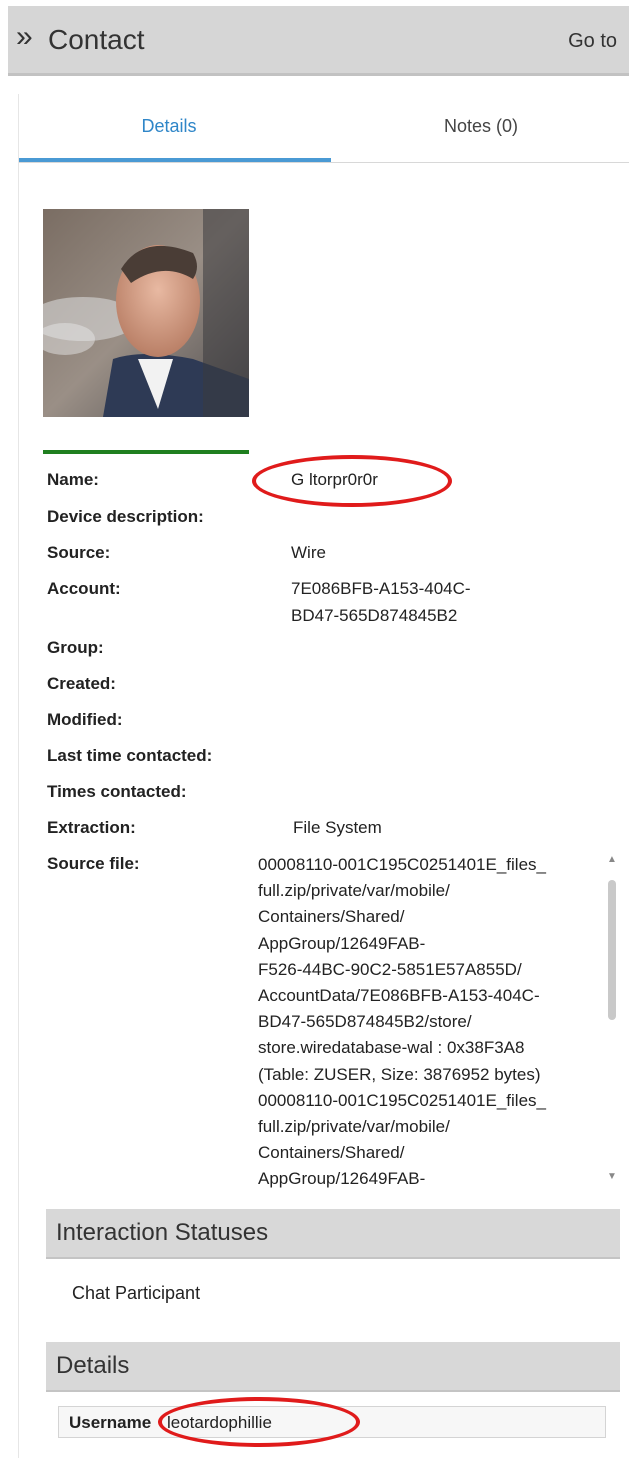 This screenshot has width=629, height=1458. I want to click on header-bar: » Contact Go to, so click(318, 41).